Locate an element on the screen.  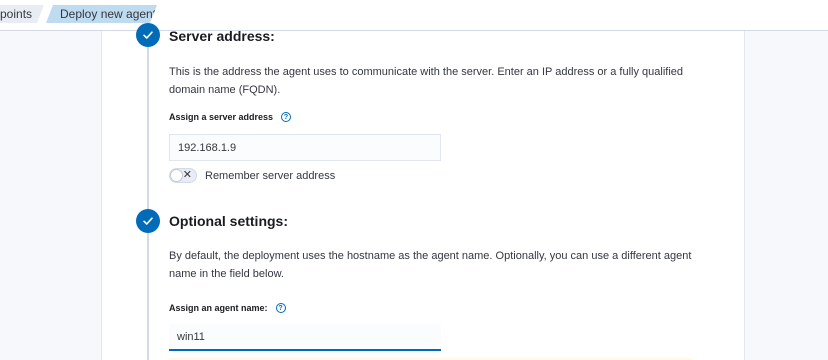
server-address-label: Assign a server address ? is located at coordinates (230, 117).